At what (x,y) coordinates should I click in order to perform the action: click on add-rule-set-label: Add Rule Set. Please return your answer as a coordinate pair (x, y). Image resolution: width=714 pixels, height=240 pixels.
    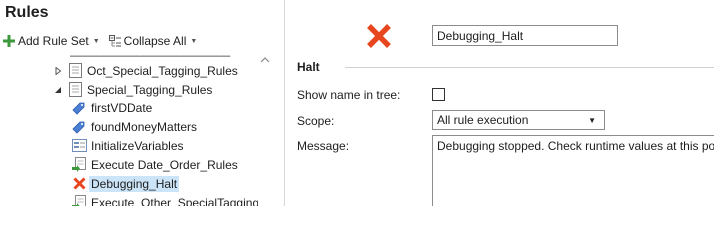
    Looking at the image, I should click on (53, 41).